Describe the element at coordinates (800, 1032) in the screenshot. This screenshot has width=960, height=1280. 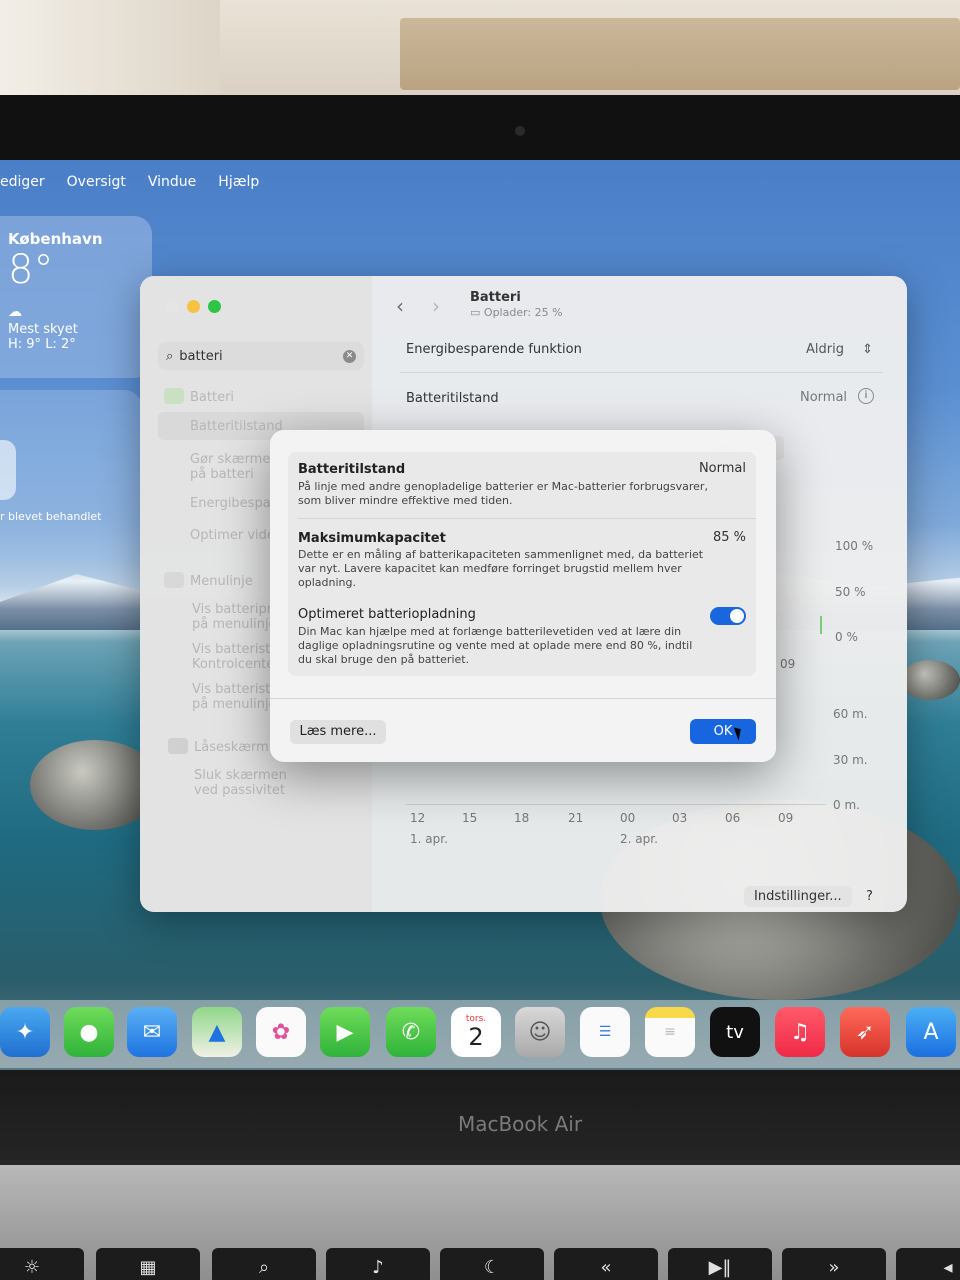
I see `music-icon: ♫` at that location.